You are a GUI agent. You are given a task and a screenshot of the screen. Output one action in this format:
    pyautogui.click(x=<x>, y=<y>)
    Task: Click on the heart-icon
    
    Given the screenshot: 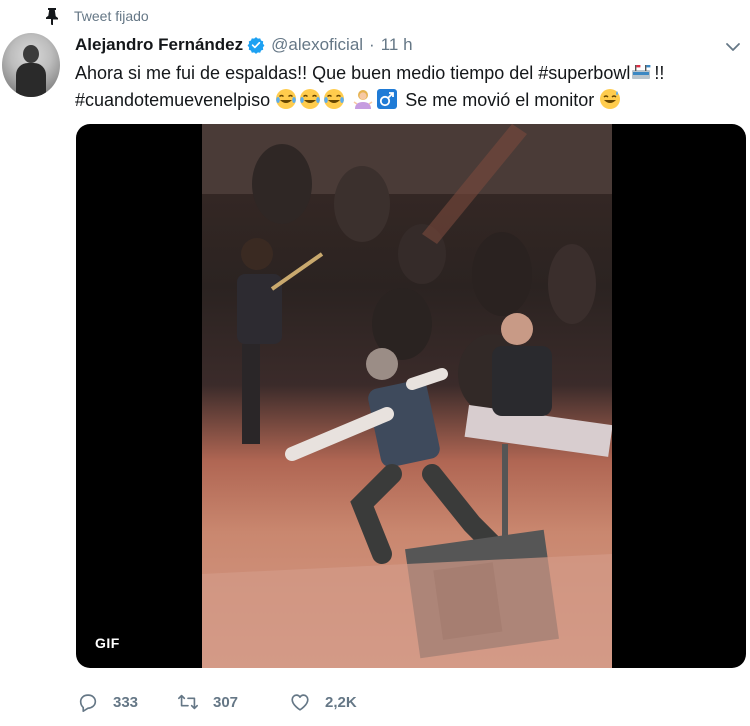 What is the action you would take?
    pyautogui.click(x=300, y=702)
    